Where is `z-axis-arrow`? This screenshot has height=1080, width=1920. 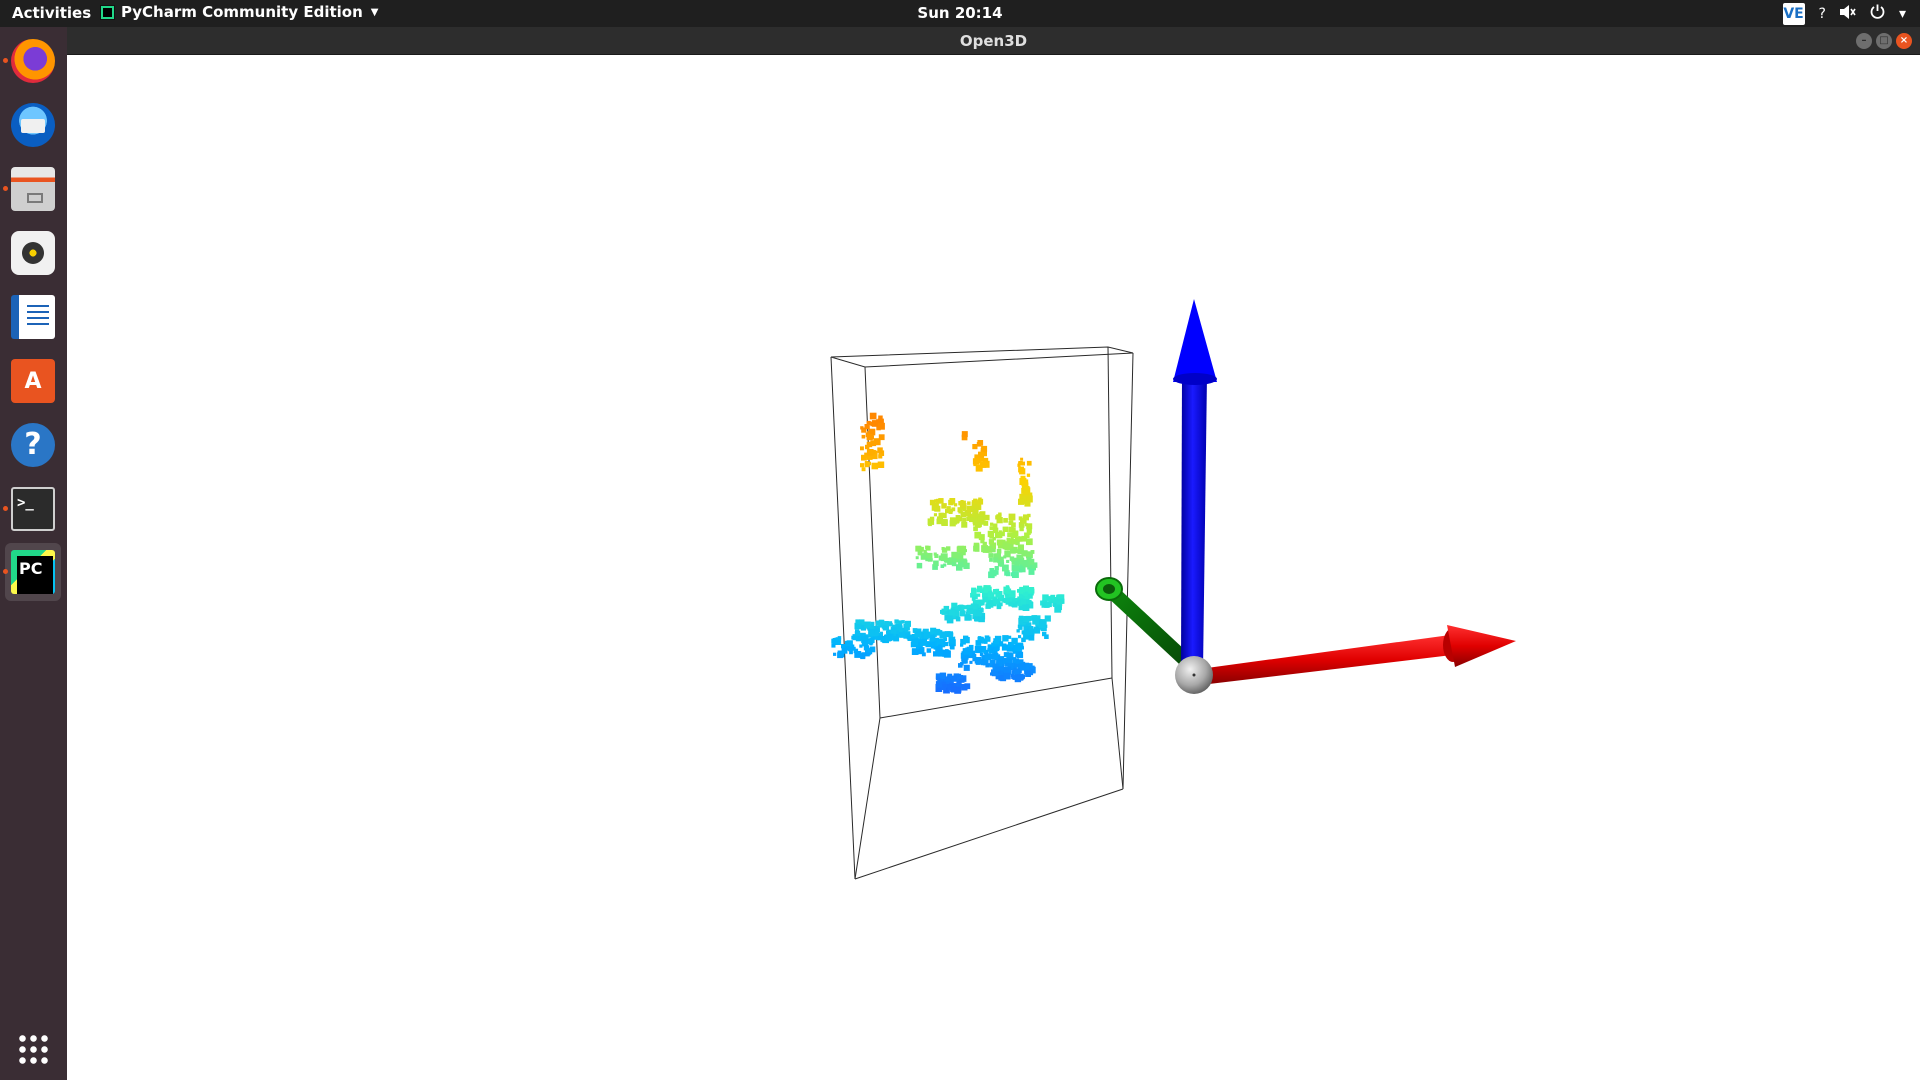 z-axis-arrow is located at coordinates (1195, 484).